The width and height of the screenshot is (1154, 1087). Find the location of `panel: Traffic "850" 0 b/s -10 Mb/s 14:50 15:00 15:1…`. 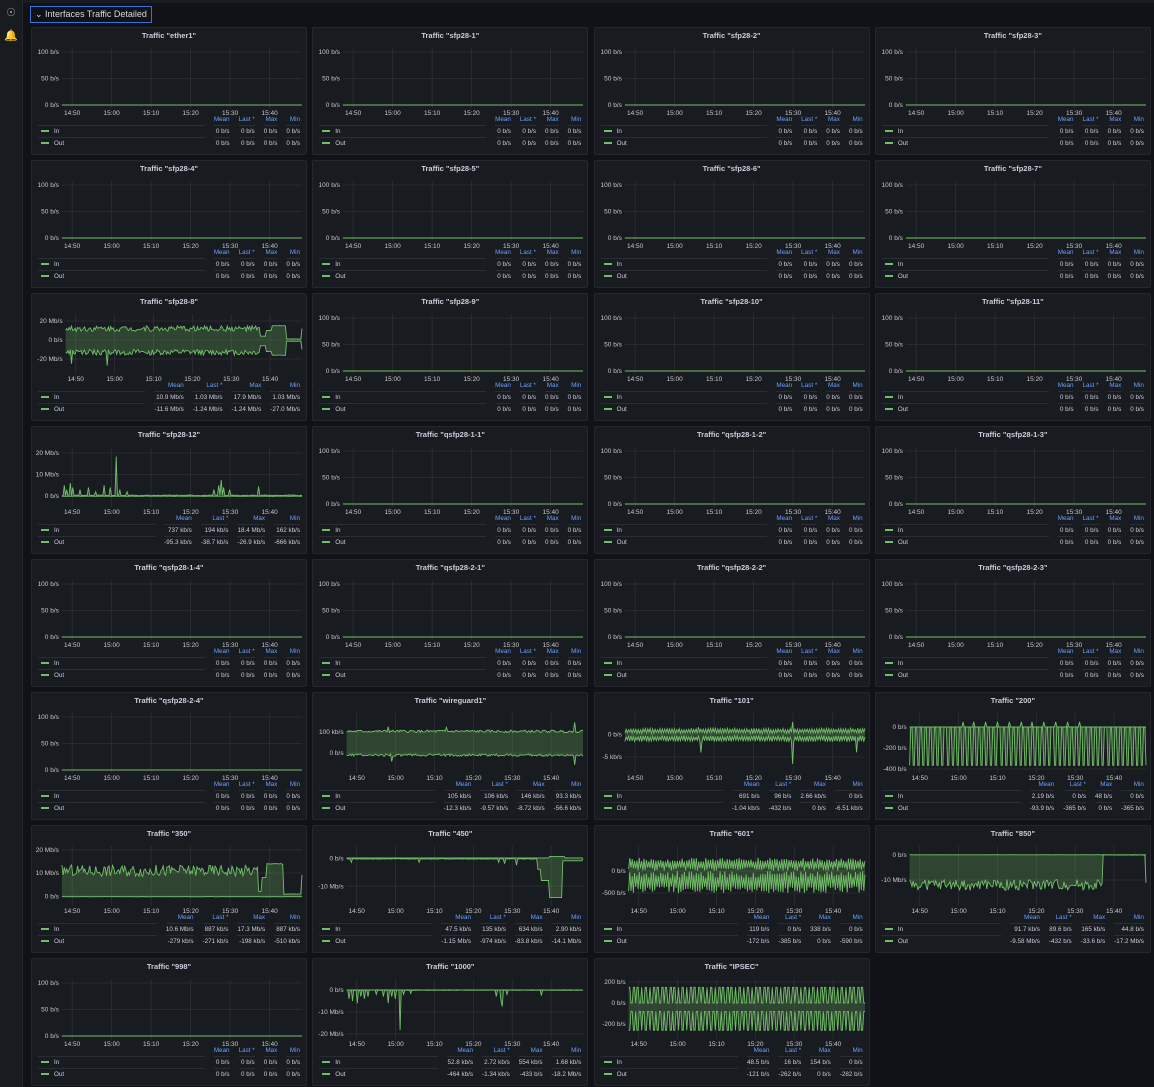

panel: Traffic "850" 0 b/s -10 Mb/s 14:50 15:00 15:1… is located at coordinates (1013, 889).